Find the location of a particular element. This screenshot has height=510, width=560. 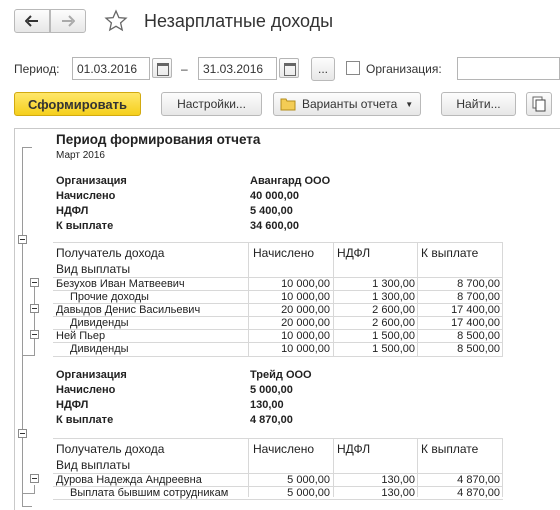

back-button is located at coordinates (32, 21).